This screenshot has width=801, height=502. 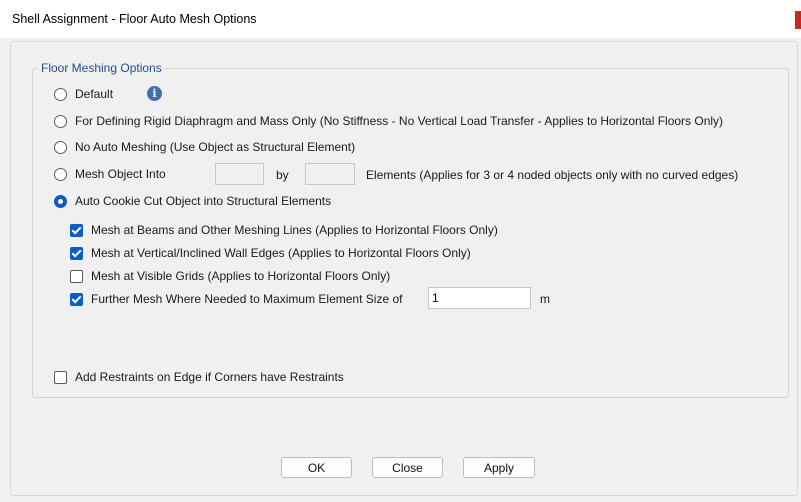 What do you see at coordinates (60, 147) in the screenshot?
I see `radio-no-auto-meshing-indicator` at bounding box center [60, 147].